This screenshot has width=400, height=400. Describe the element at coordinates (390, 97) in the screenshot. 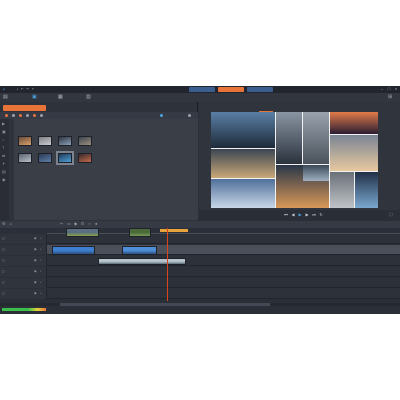

I see `layout-icon: ⊞` at that location.